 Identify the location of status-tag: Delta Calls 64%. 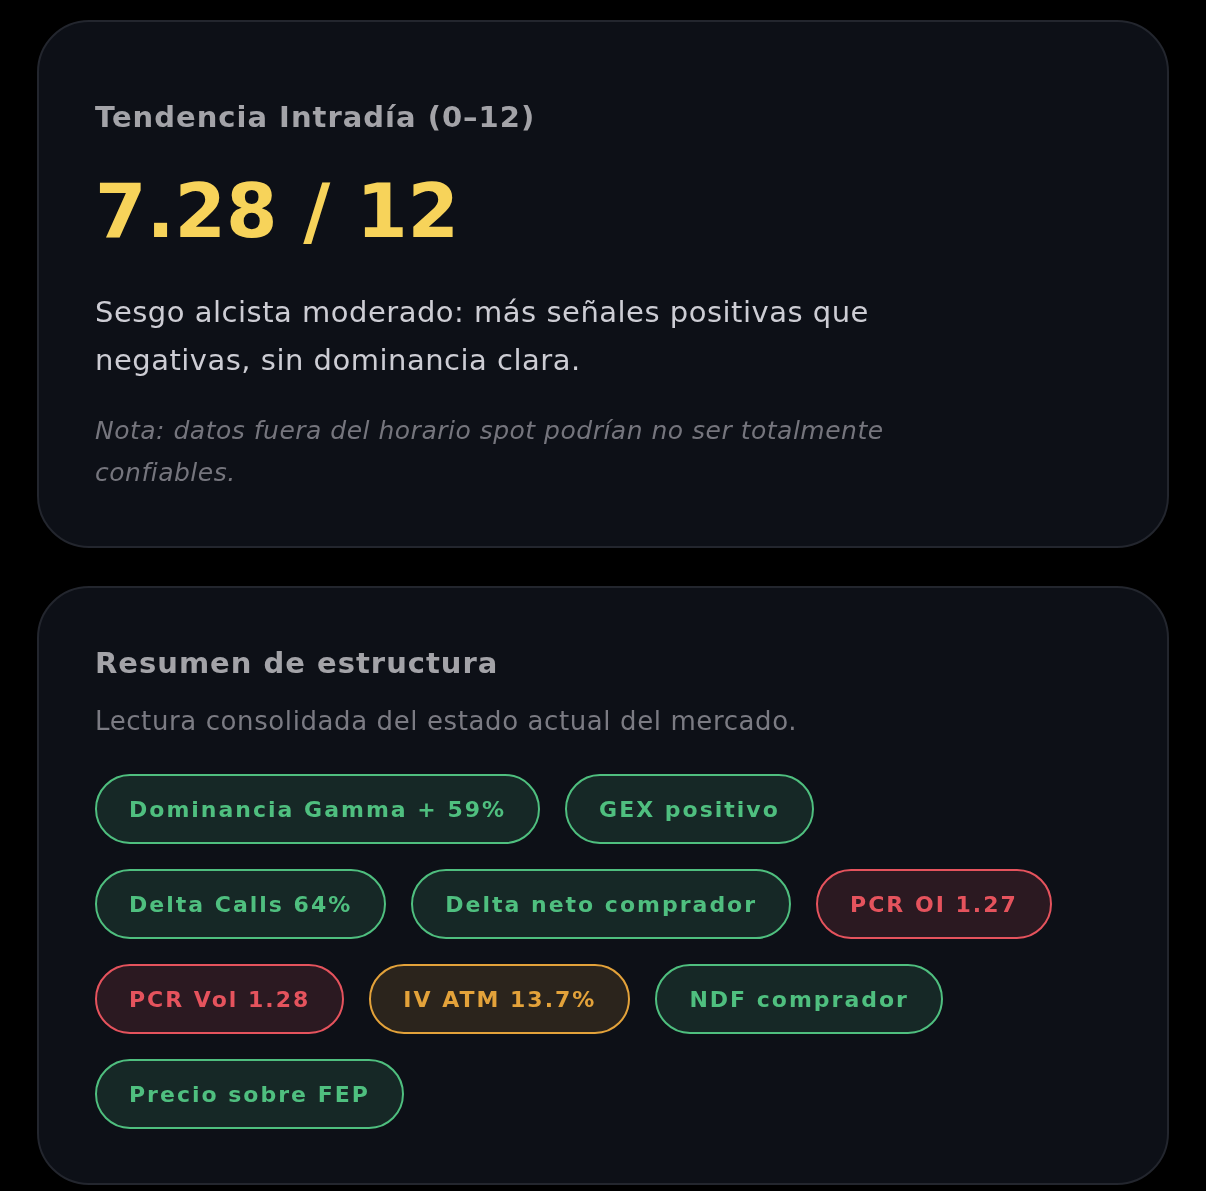
(241, 904).